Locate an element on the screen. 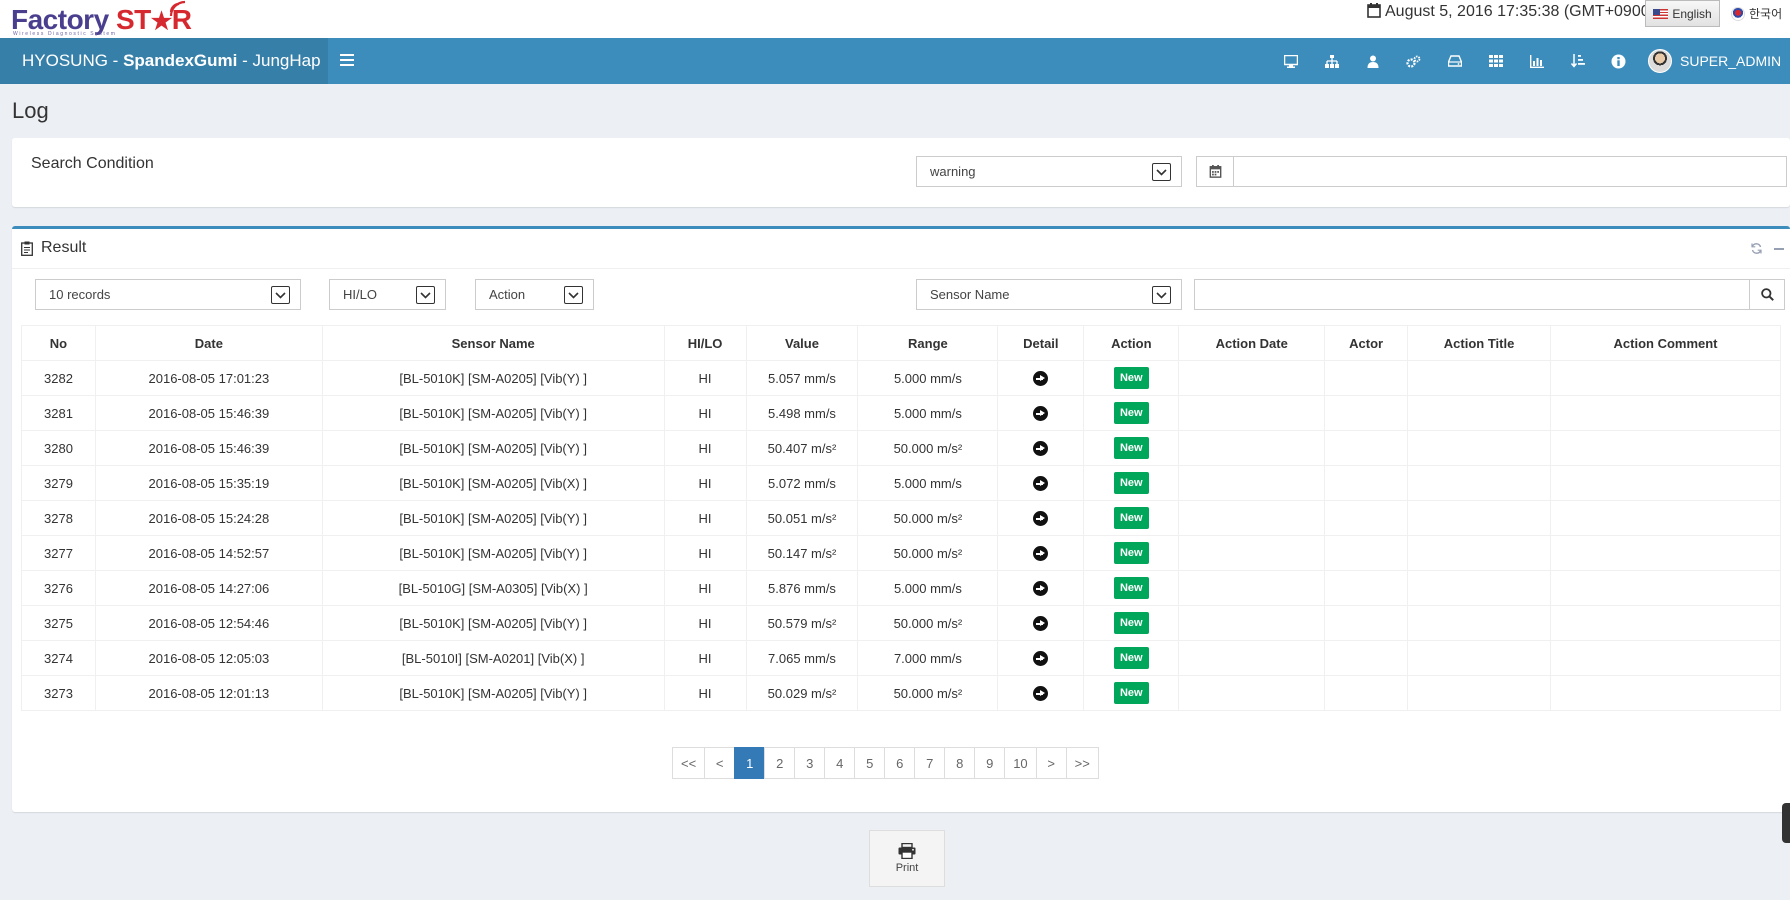 The image size is (1790, 900). bar-chart-icon is located at coordinates (1536, 61).